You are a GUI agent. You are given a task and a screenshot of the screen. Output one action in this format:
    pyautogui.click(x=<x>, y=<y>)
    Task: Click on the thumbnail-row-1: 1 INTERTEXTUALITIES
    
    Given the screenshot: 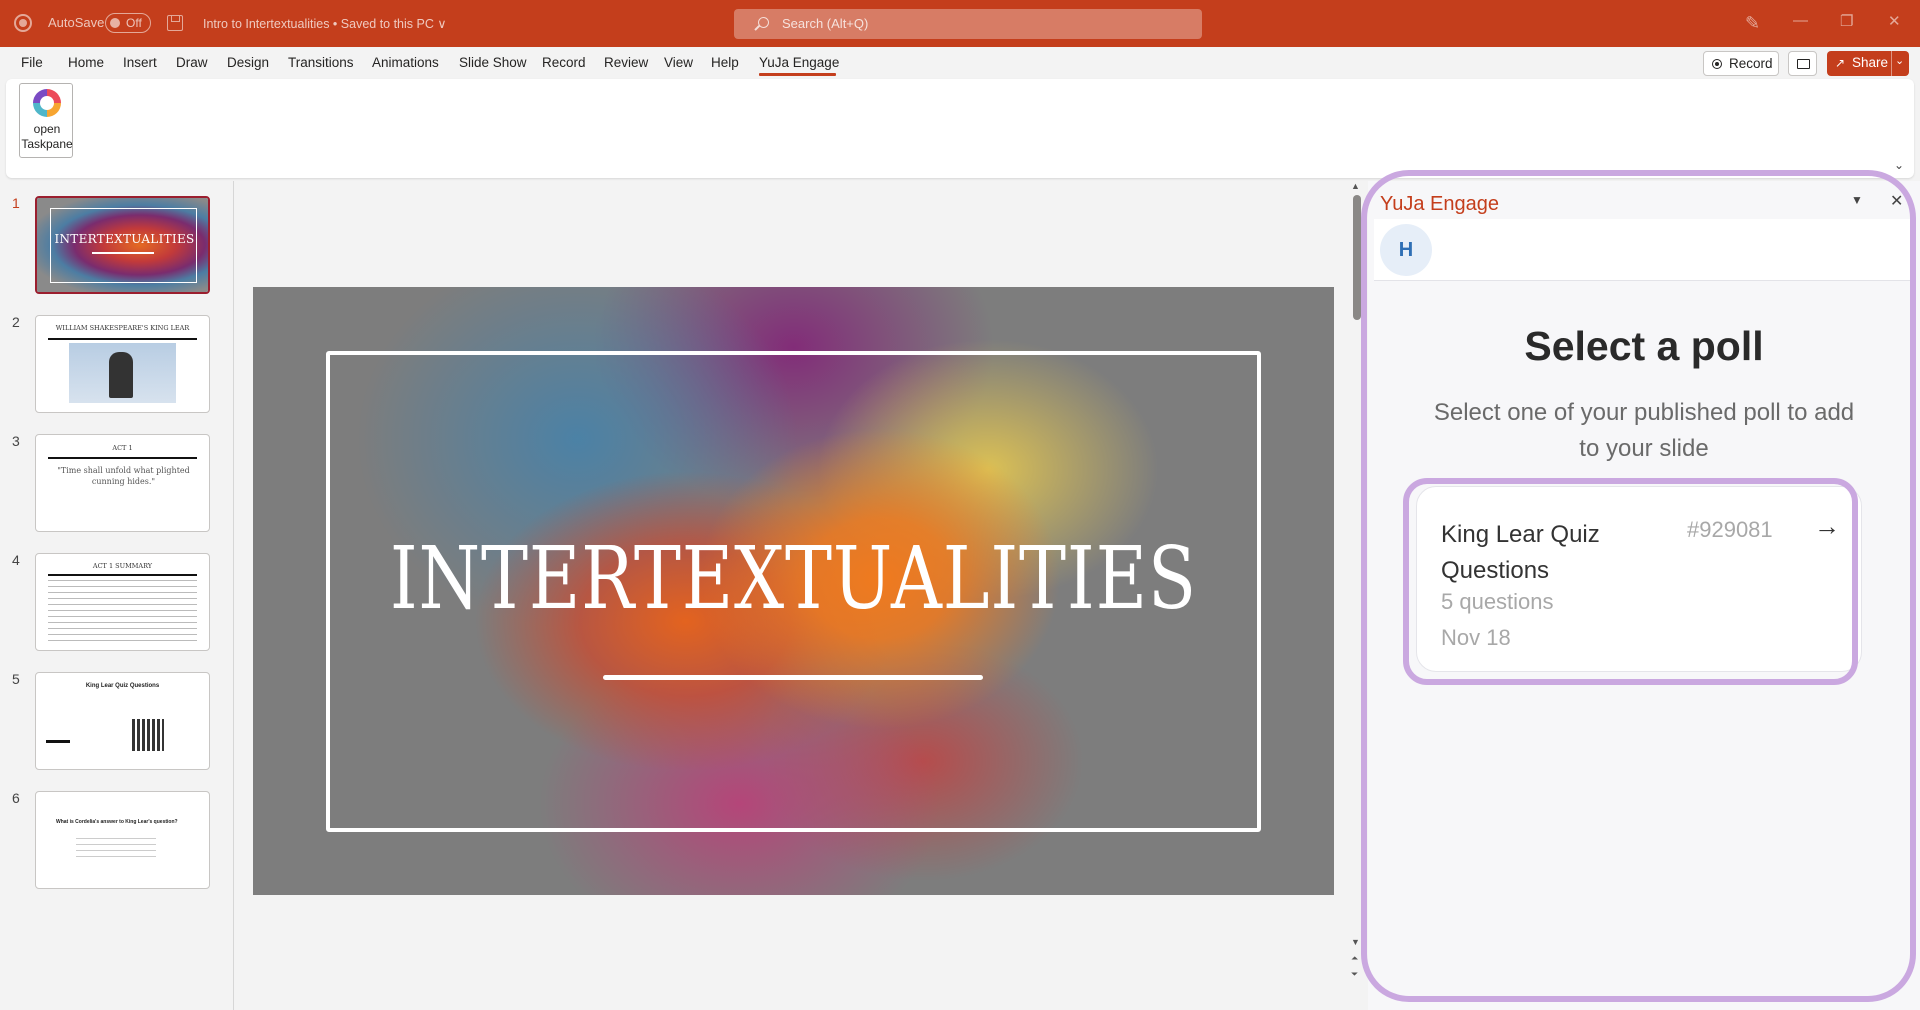 What is the action you would take?
    pyautogui.click(x=117, y=238)
    